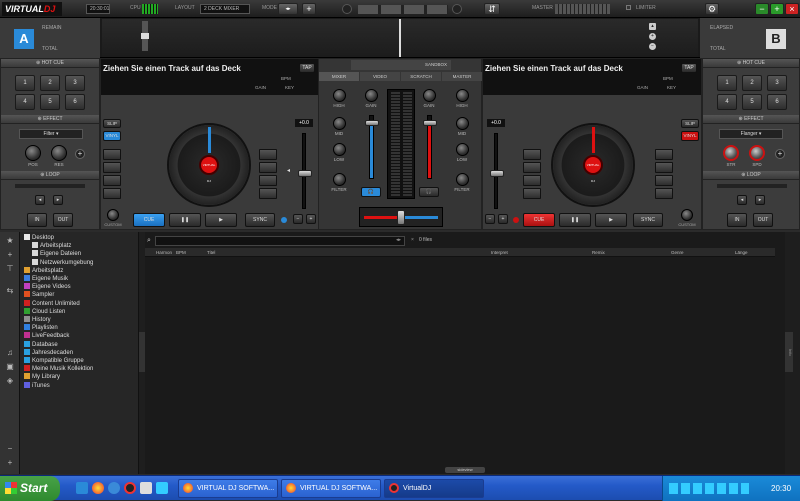 The height and width of the screenshot is (501, 800). What do you see at coordinates (280, 241) in the screenshot?
I see `search-input: ◂▸` at bounding box center [280, 241].